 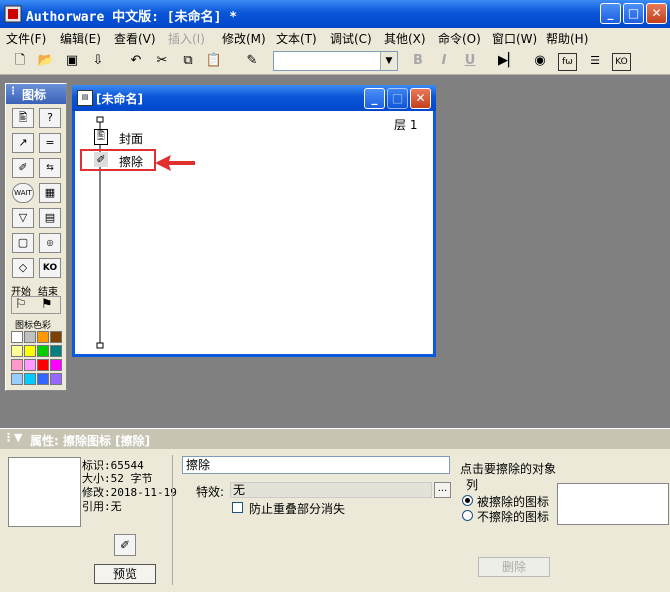 What do you see at coordinates (335, 14) in the screenshot?
I see `main-title-bar: Authorware 中文版: [未命名] * _ □ ✕` at bounding box center [335, 14].